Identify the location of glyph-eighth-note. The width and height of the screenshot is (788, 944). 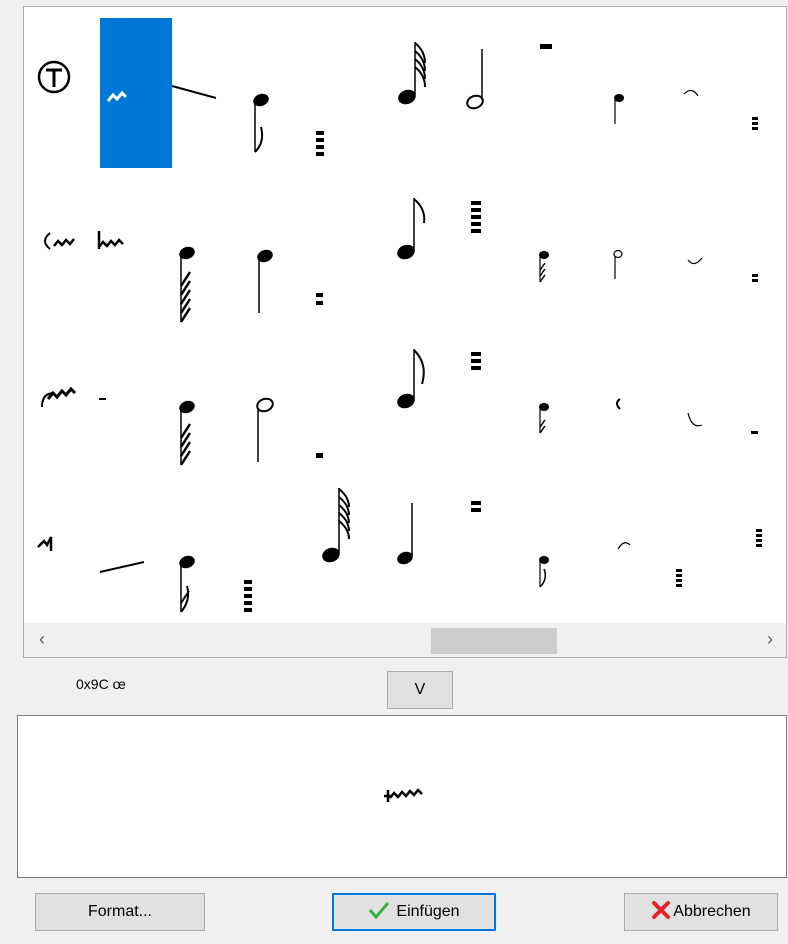
(410, 230).